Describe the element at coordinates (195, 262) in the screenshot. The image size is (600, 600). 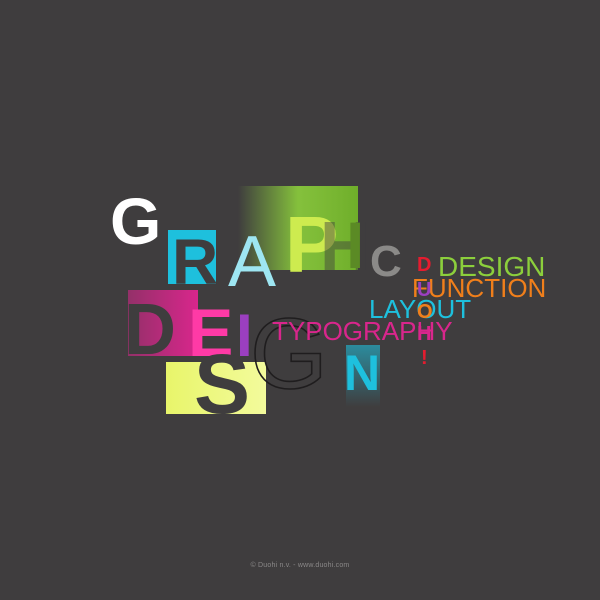
I see `letter-r: R` at that location.